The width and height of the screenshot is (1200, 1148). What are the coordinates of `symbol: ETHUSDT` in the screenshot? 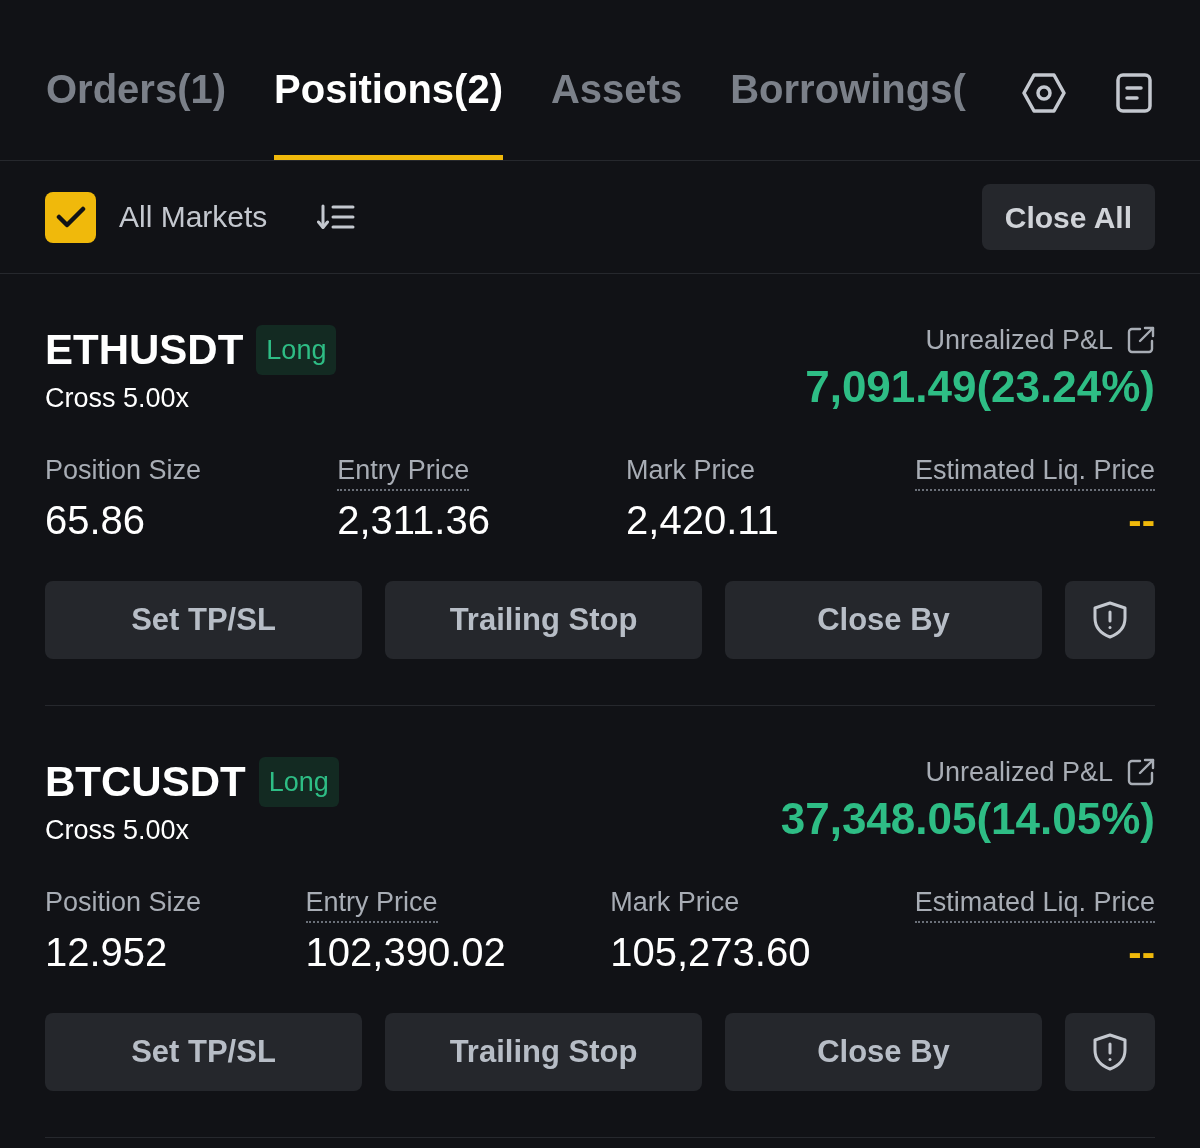 It's located at (144, 350).